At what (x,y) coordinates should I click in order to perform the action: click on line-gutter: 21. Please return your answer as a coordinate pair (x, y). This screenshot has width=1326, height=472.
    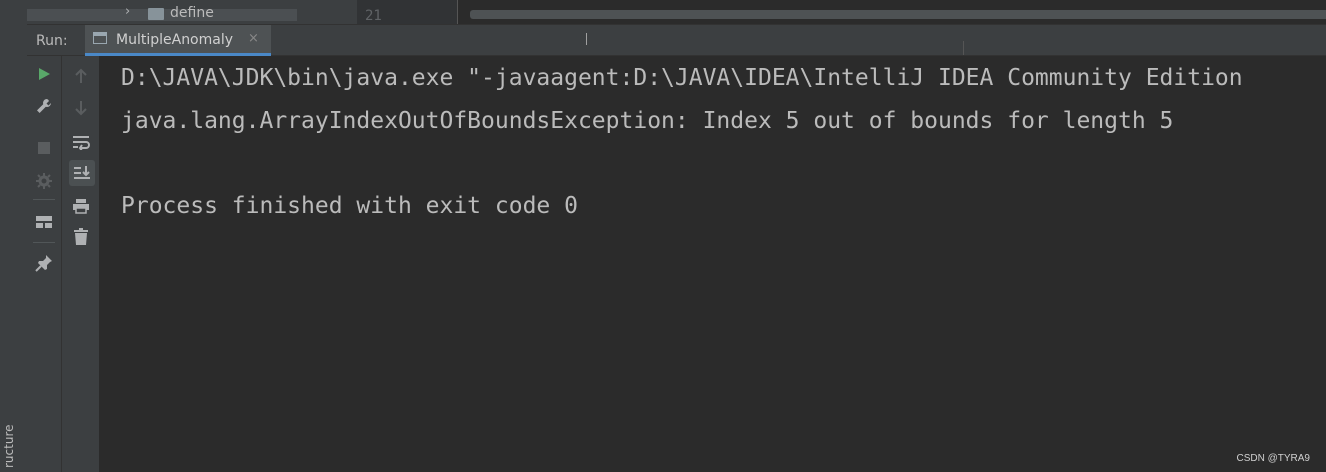
    Looking at the image, I should click on (407, 12).